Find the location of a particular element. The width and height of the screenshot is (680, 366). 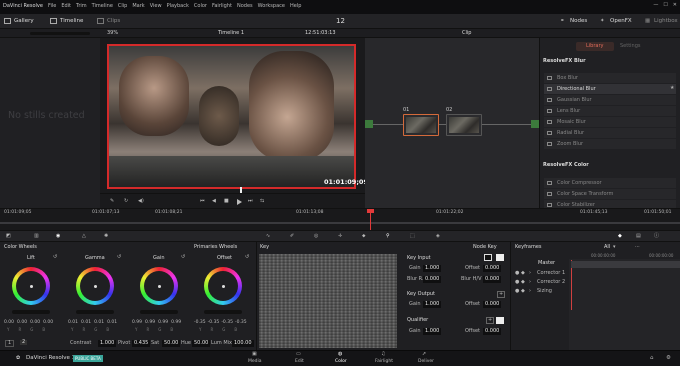

playhead-handle is located at coordinates (370, 211).